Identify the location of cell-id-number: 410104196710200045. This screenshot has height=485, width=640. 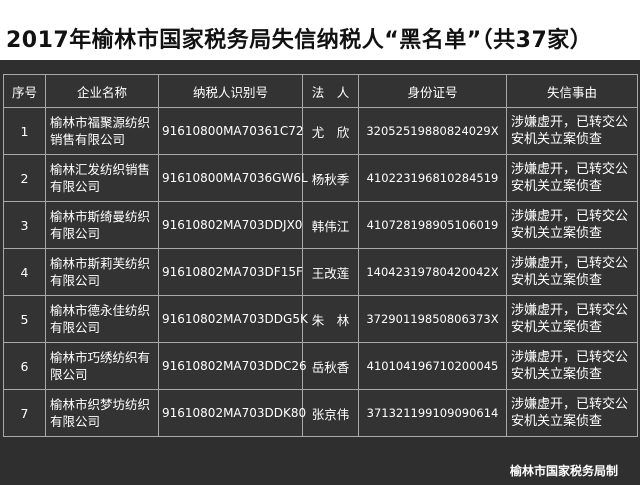
(432, 366).